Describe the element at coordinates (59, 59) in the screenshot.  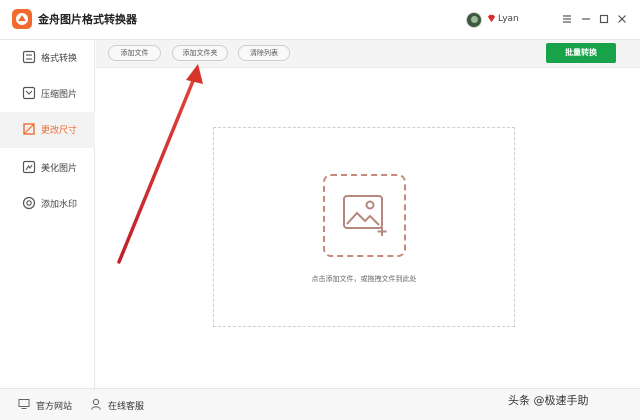
I see `sidebar-item-label: 格式转换` at that location.